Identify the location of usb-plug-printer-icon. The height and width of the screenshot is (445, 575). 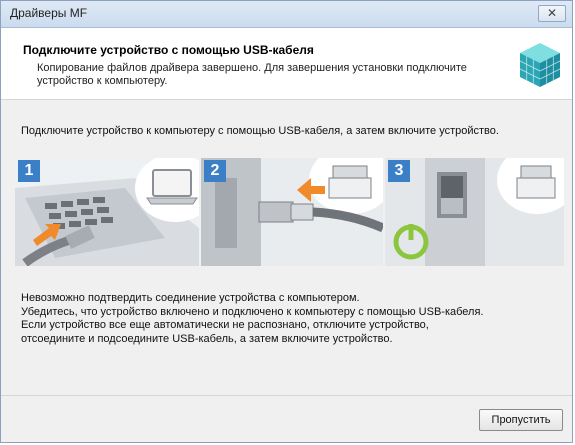
(292, 212).